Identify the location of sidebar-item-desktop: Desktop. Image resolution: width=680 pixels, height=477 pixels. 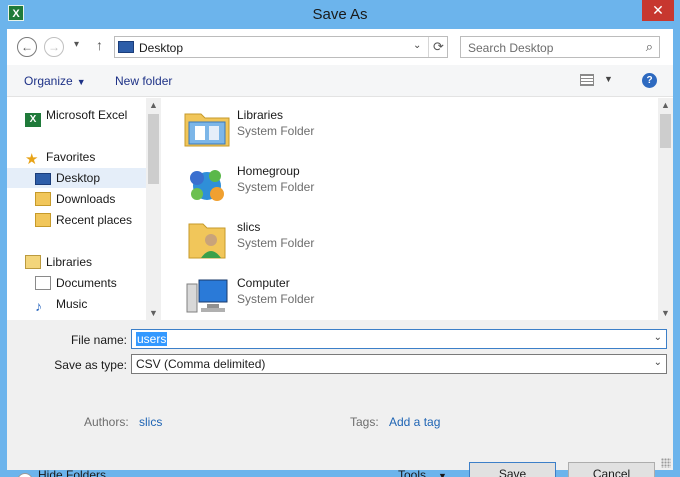
(76, 178).